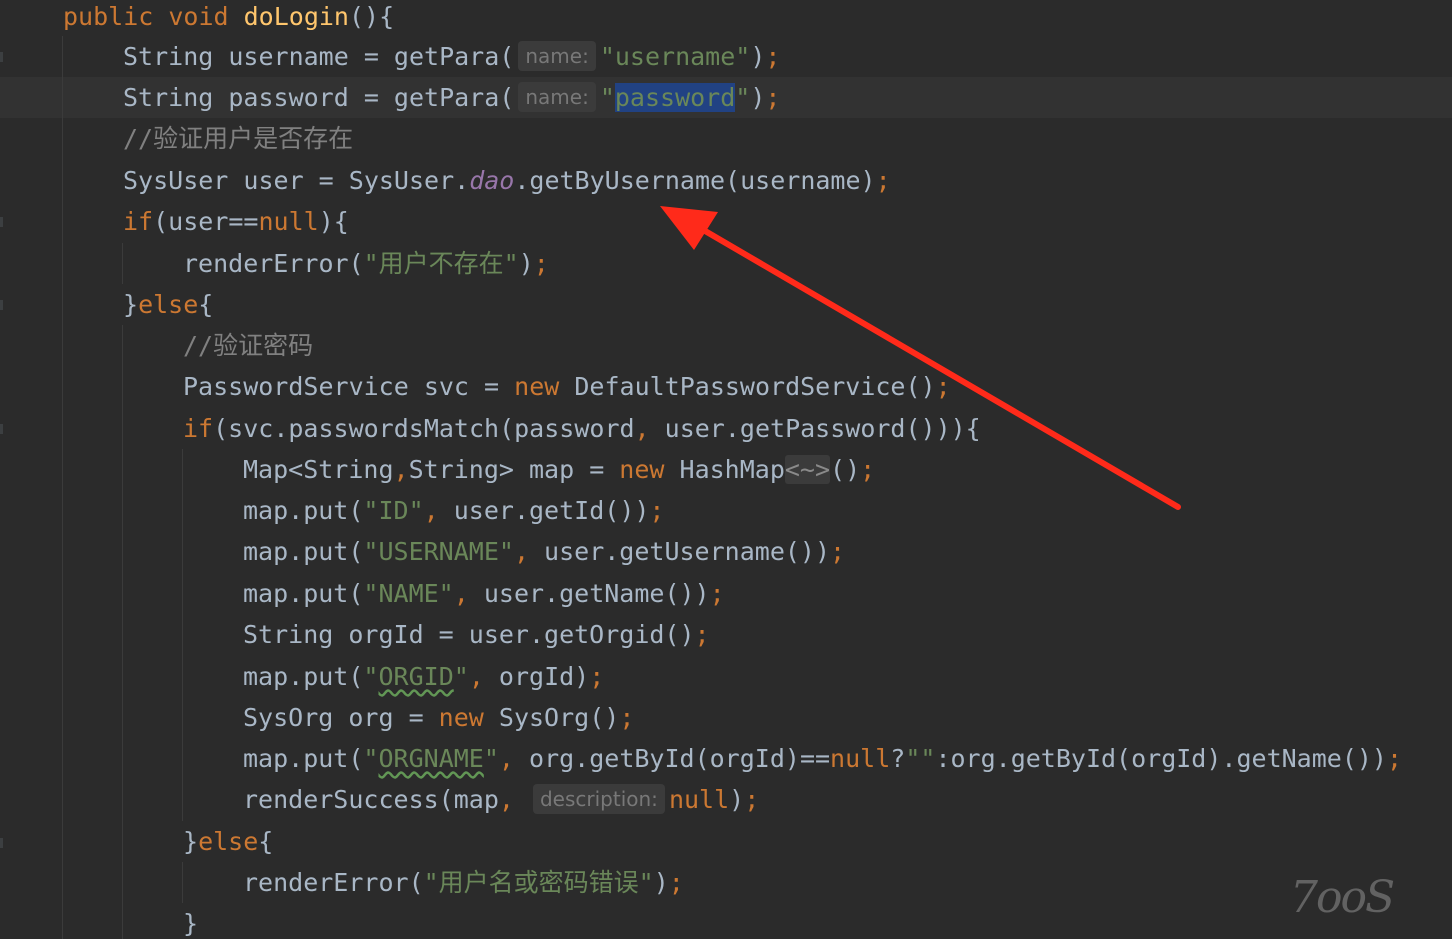 This screenshot has width=1452, height=939. I want to click on red-arrow-annotation, so click(920, 358).